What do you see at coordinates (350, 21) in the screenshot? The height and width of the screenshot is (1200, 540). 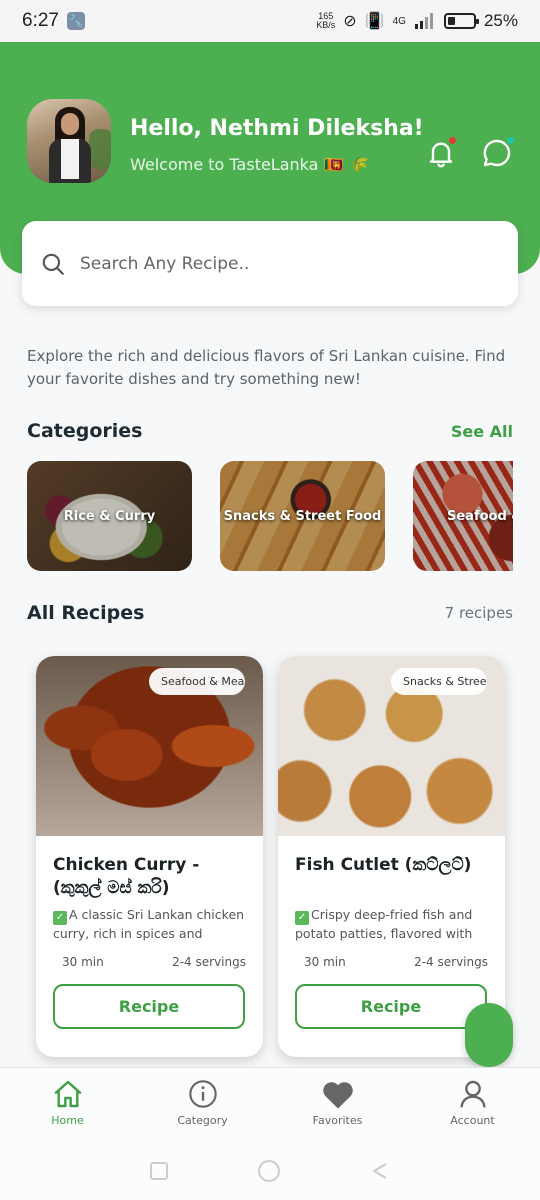 I see `link-icon: ⊘` at bounding box center [350, 21].